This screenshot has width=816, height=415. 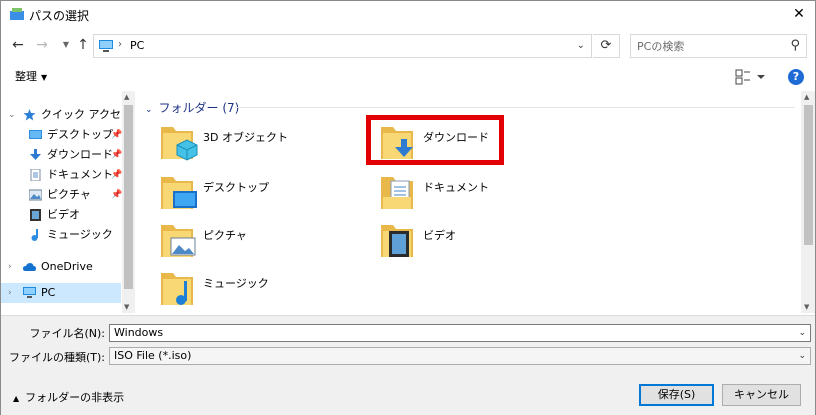 What do you see at coordinates (26, 76) in the screenshot?
I see `organize-label: 整理` at bounding box center [26, 76].